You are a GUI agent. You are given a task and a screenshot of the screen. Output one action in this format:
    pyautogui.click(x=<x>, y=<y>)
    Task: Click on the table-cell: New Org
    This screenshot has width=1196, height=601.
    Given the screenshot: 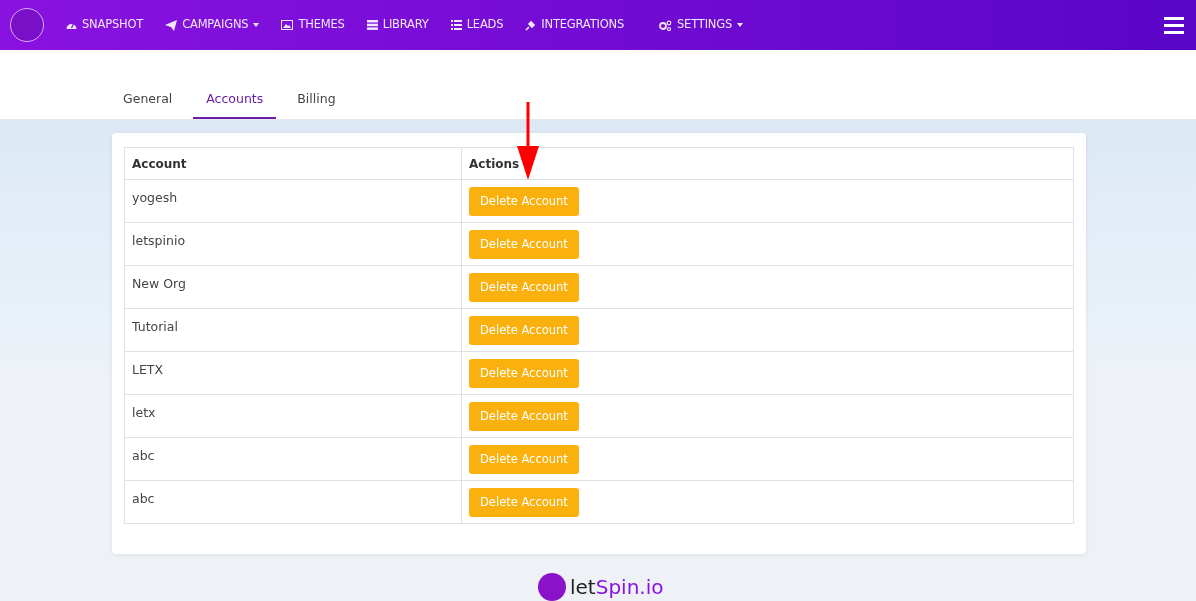 What is the action you would take?
    pyautogui.click(x=293, y=287)
    